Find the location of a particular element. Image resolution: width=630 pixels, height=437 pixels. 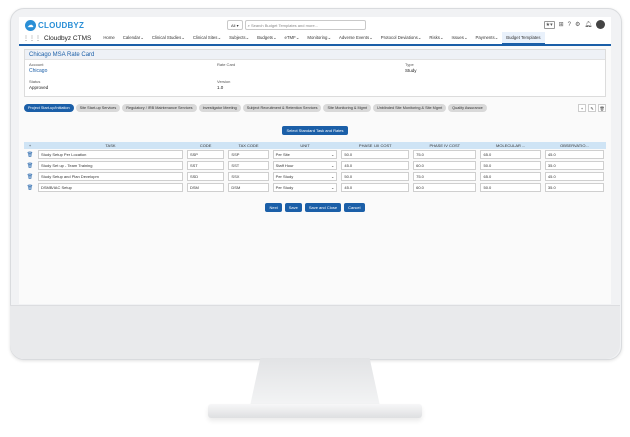

cell-input: SSX is located at coordinates (248, 176).